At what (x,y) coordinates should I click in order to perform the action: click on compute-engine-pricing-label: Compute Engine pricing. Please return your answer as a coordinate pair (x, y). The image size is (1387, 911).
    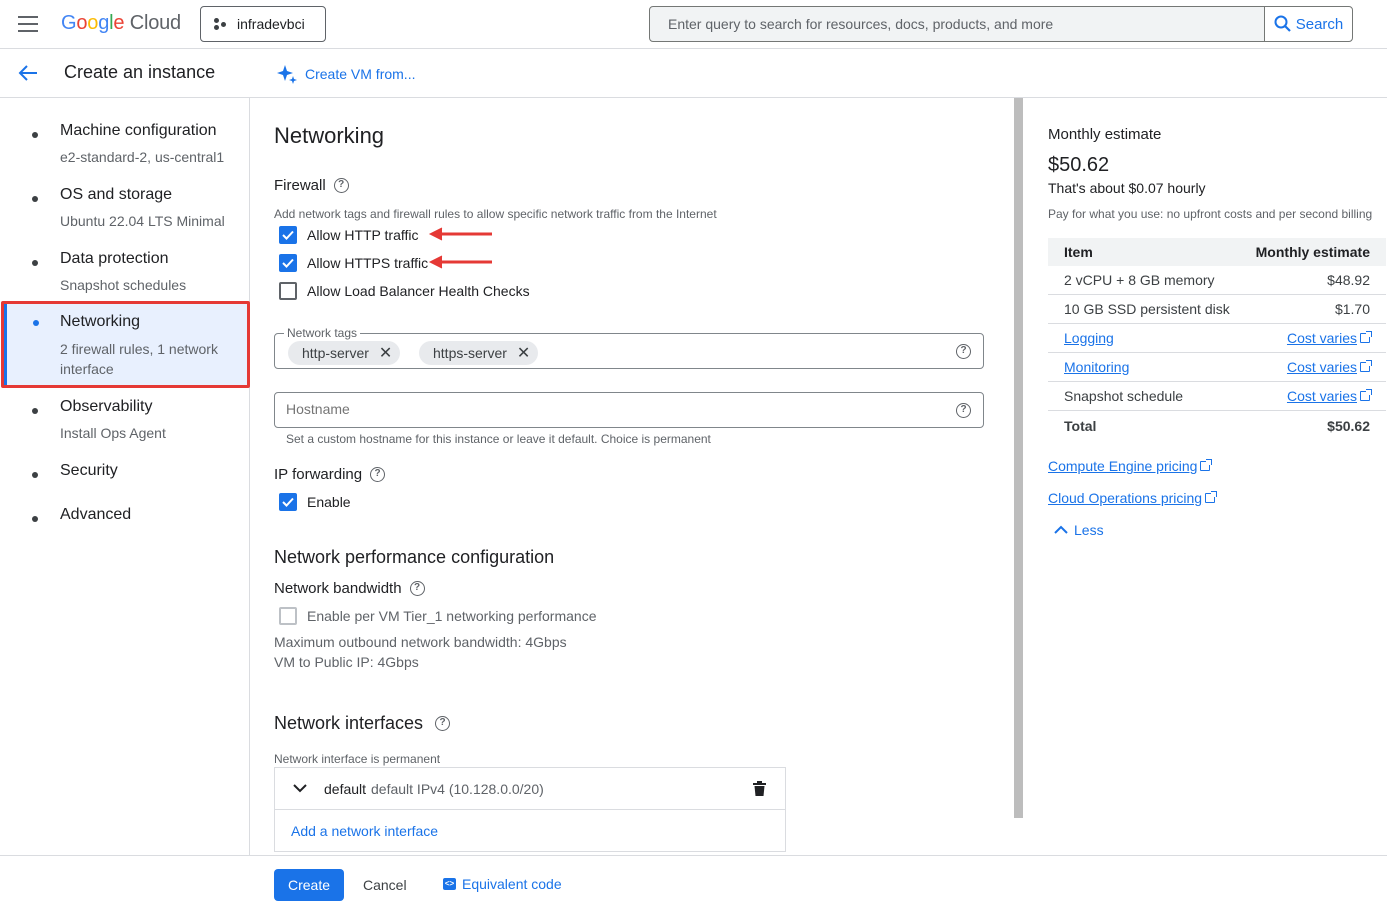
    Looking at the image, I should click on (1123, 466).